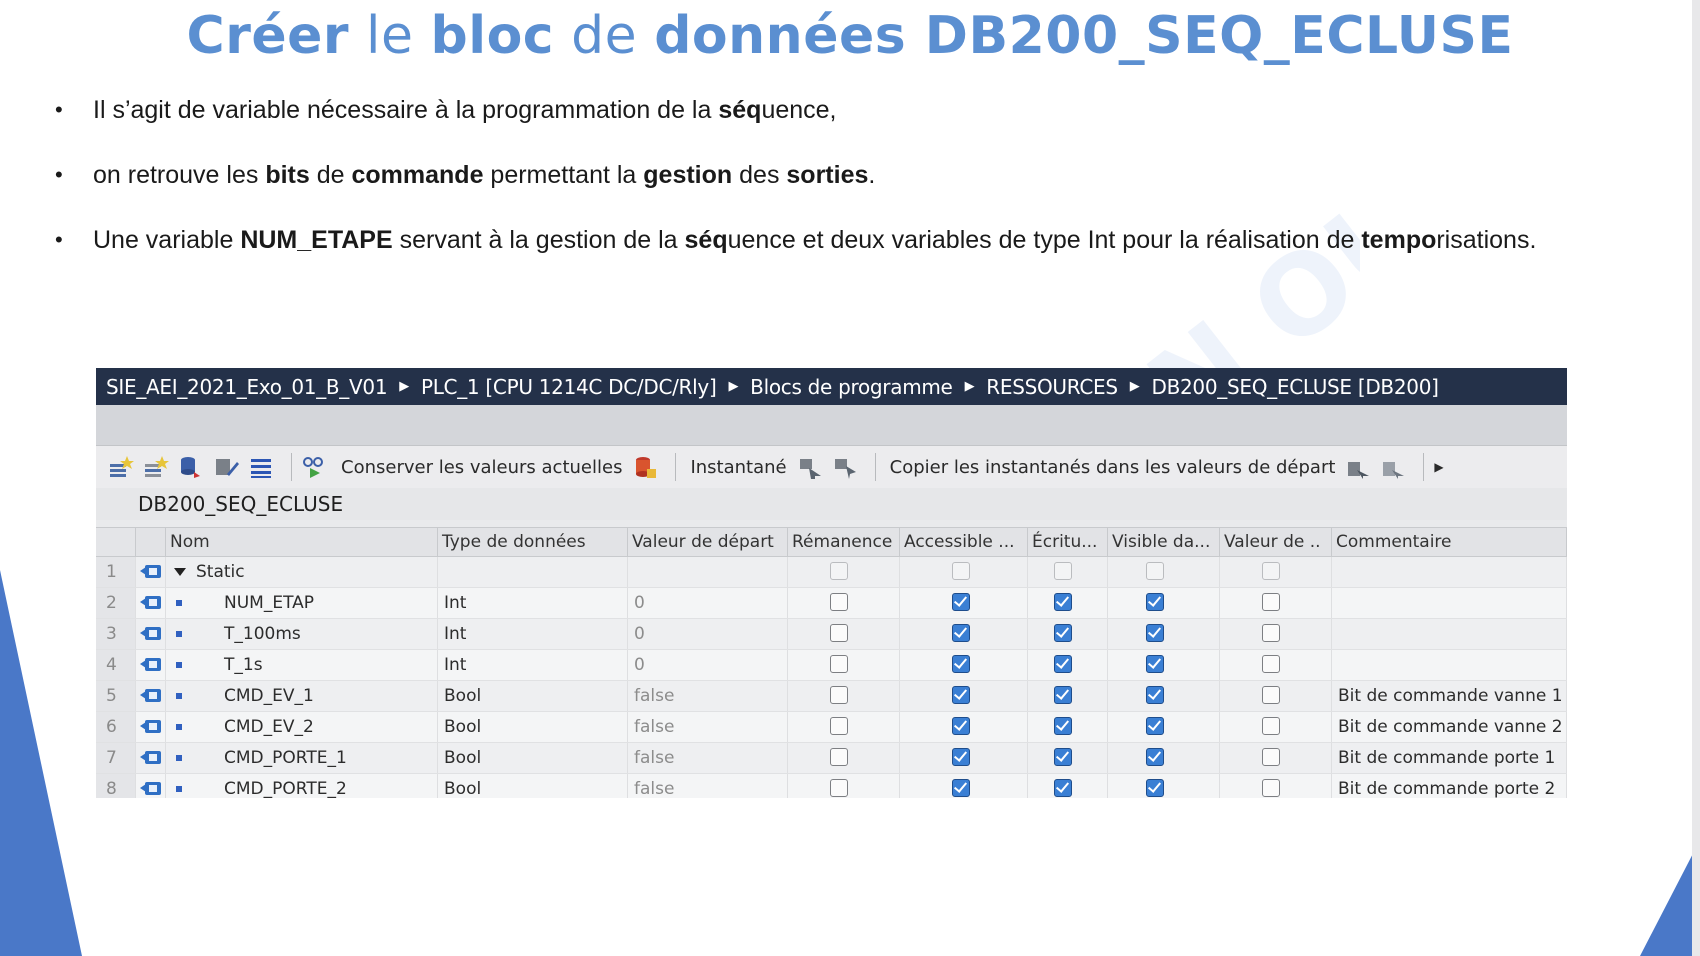  I want to click on variable-name: CMD_PORTE_1, so click(302, 758).